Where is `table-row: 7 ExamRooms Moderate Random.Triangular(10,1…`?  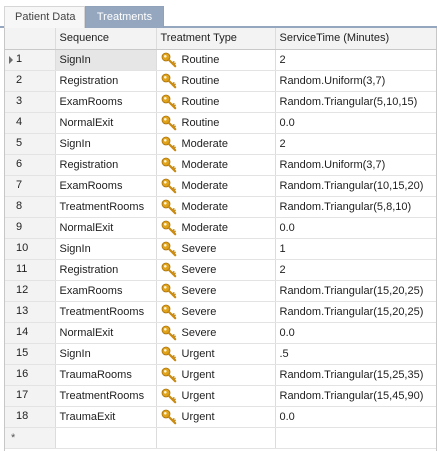 table-row: 7 ExamRooms Moderate Random.Triangular(10,1… is located at coordinates (220, 186).